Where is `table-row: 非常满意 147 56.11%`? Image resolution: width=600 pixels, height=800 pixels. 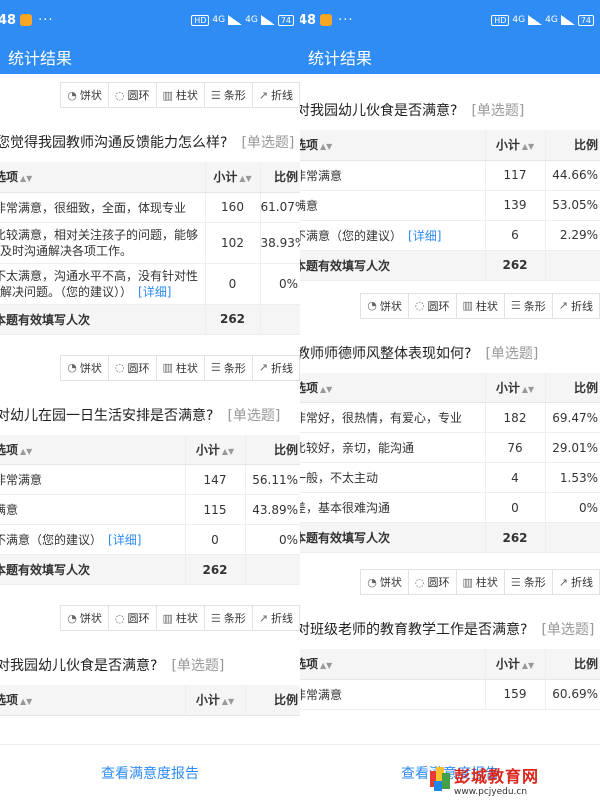
table-row: 非常满意 147 56.11% is located at coordinates (150, 479).